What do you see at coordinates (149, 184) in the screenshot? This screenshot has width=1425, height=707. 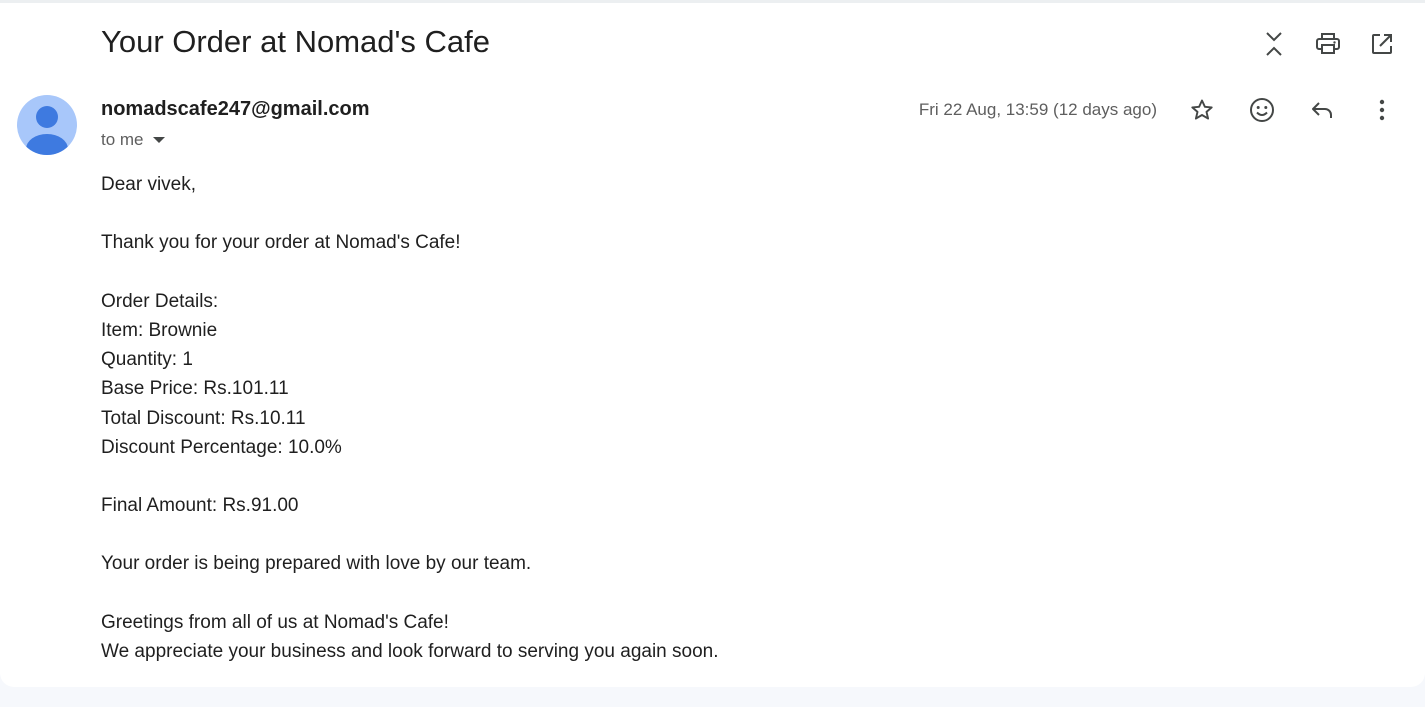 I see `greeting: Dear vivek,` at bounding box center [149, 184].